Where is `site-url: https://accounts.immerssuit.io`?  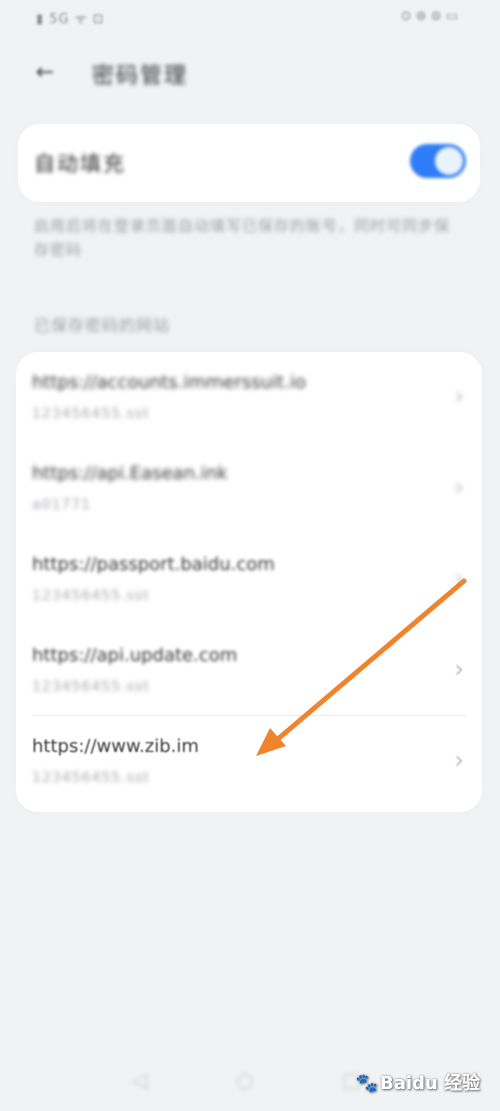
site-url: https://accounts.immerssuit.io is located at coordinates (169, 382).